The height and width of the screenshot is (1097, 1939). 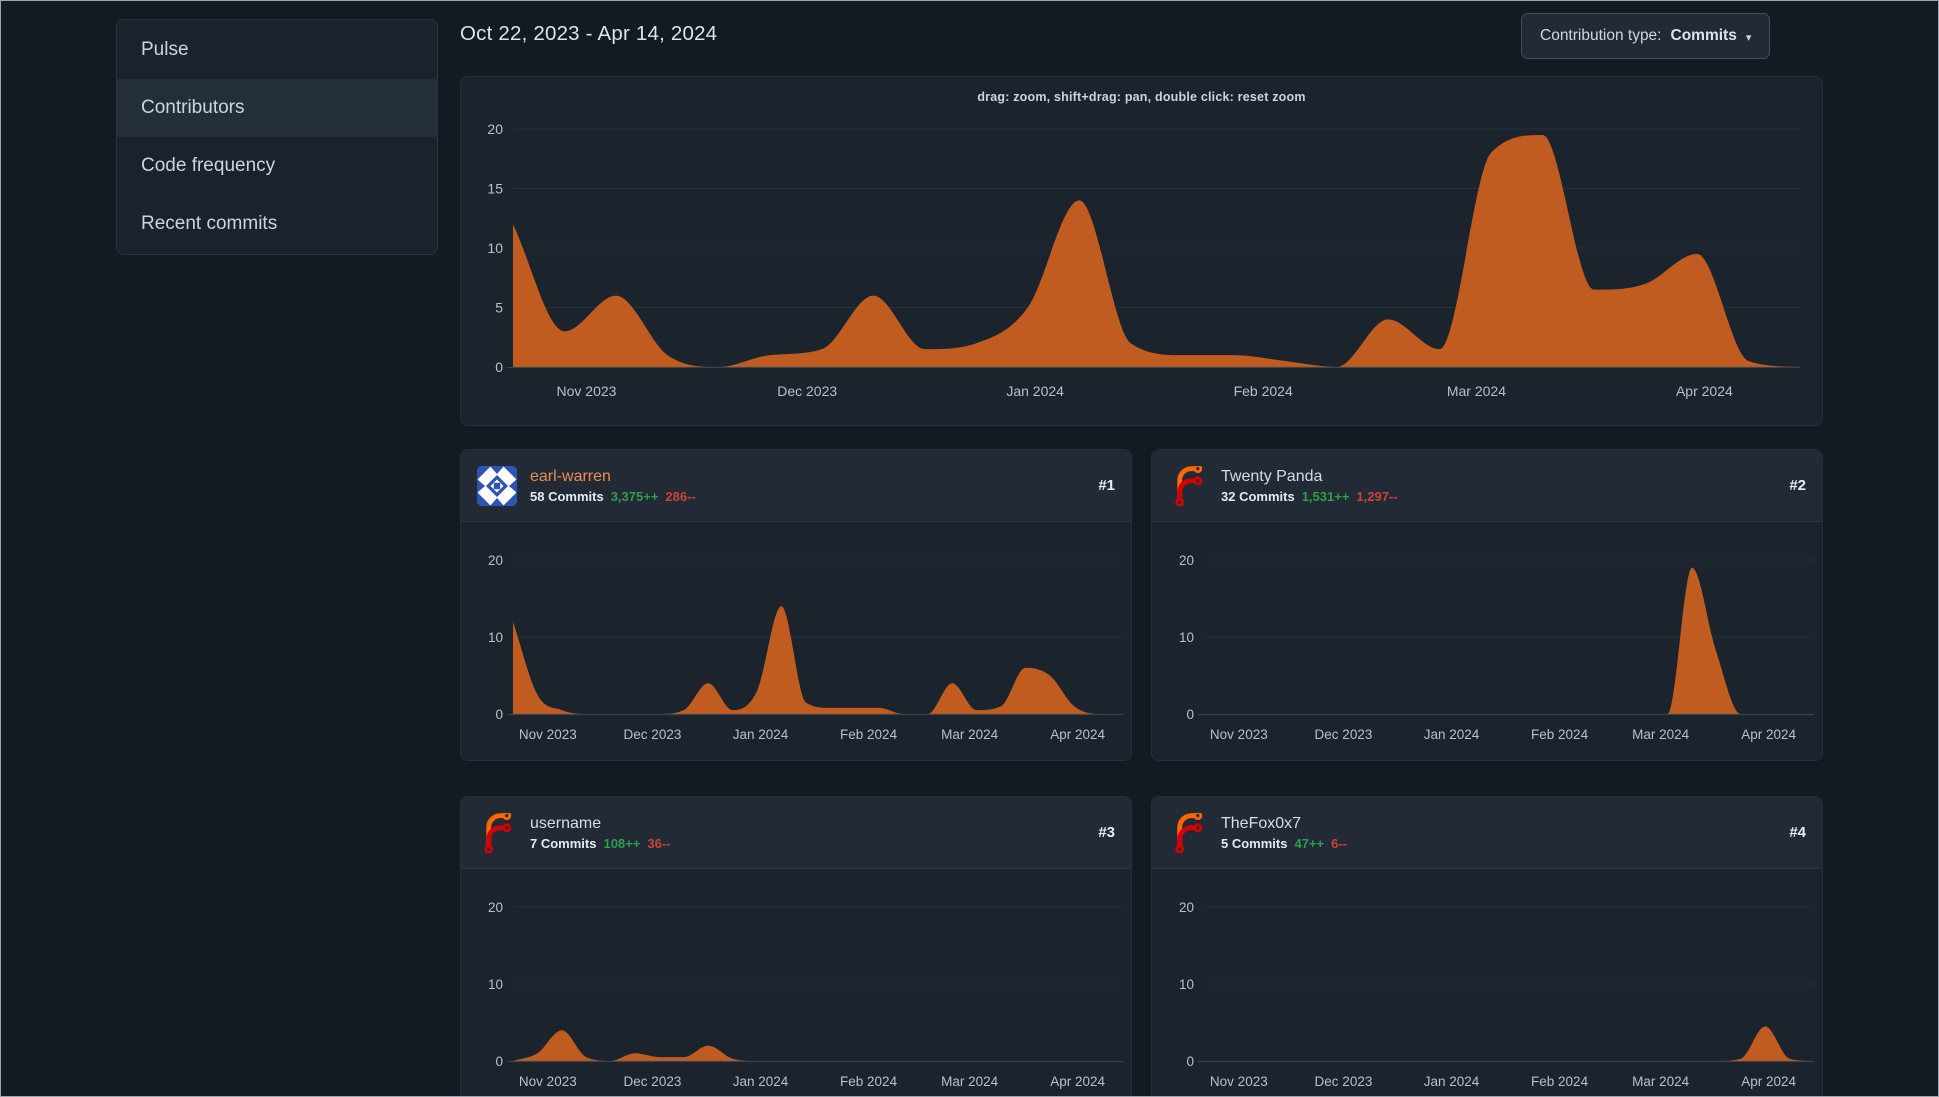 I want to click on date-range-title: Oct 22, 2023 - Apr 14, 2024, so click(x=589, y=33).